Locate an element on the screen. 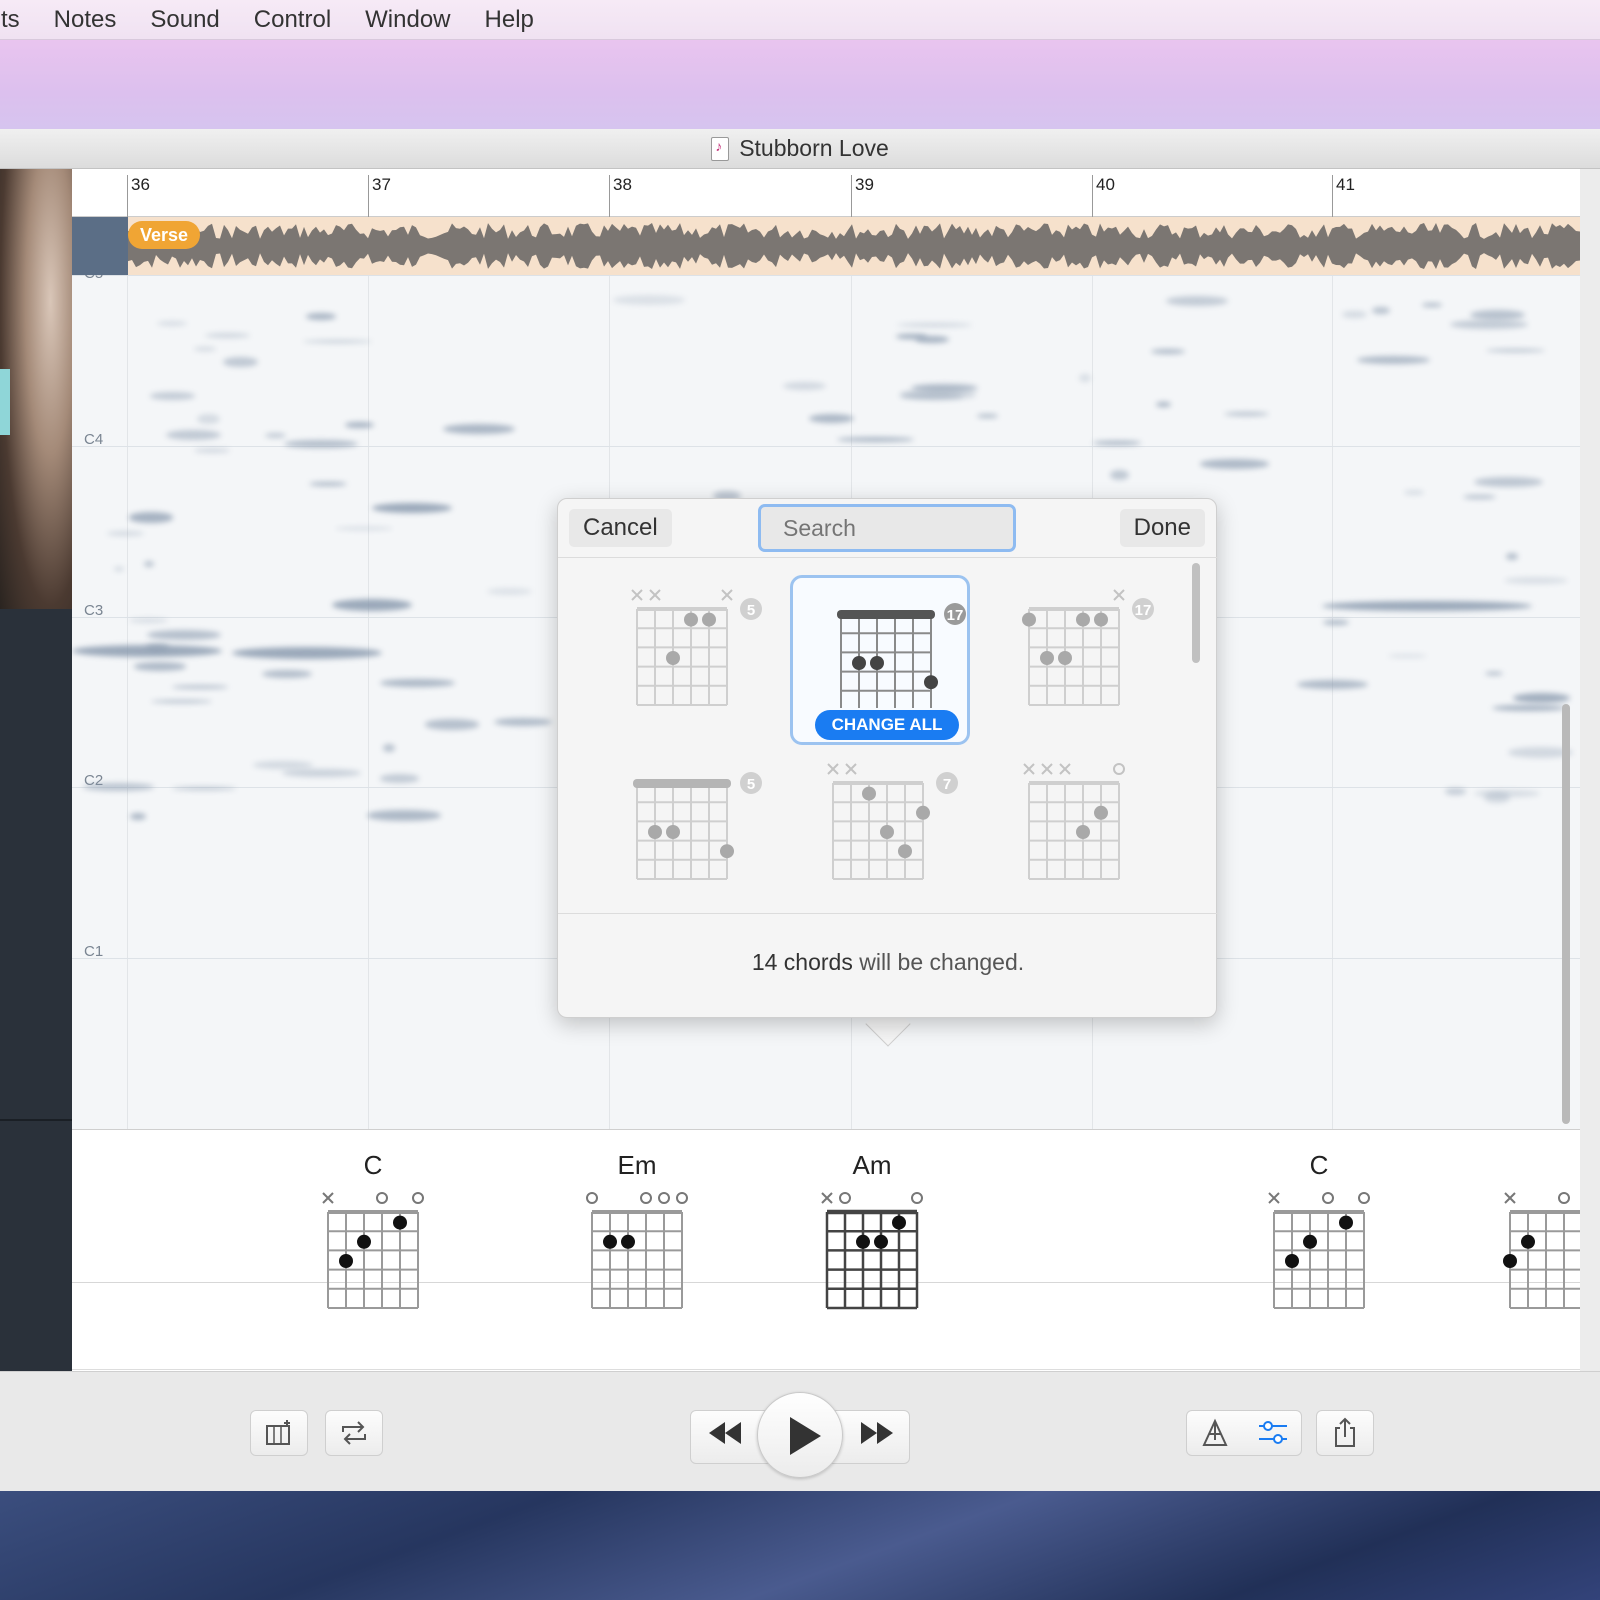  desktop-wallpaper is located at coordinates (800, 1545).